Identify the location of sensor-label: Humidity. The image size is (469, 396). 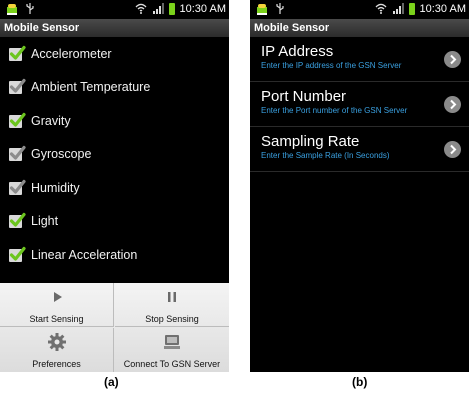
(55, 187).